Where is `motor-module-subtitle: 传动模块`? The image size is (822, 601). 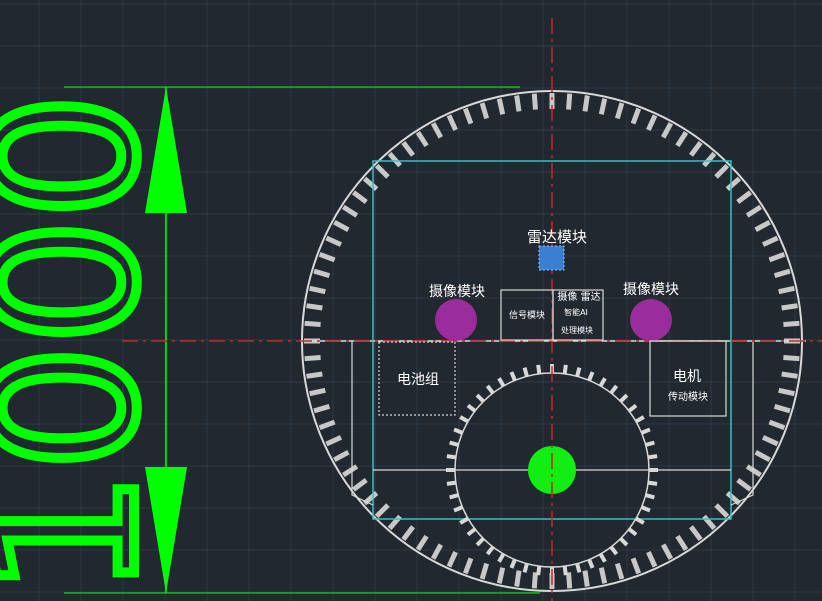 motor-module-subtitle: 传动模块 is located at coordinates (688, 397).